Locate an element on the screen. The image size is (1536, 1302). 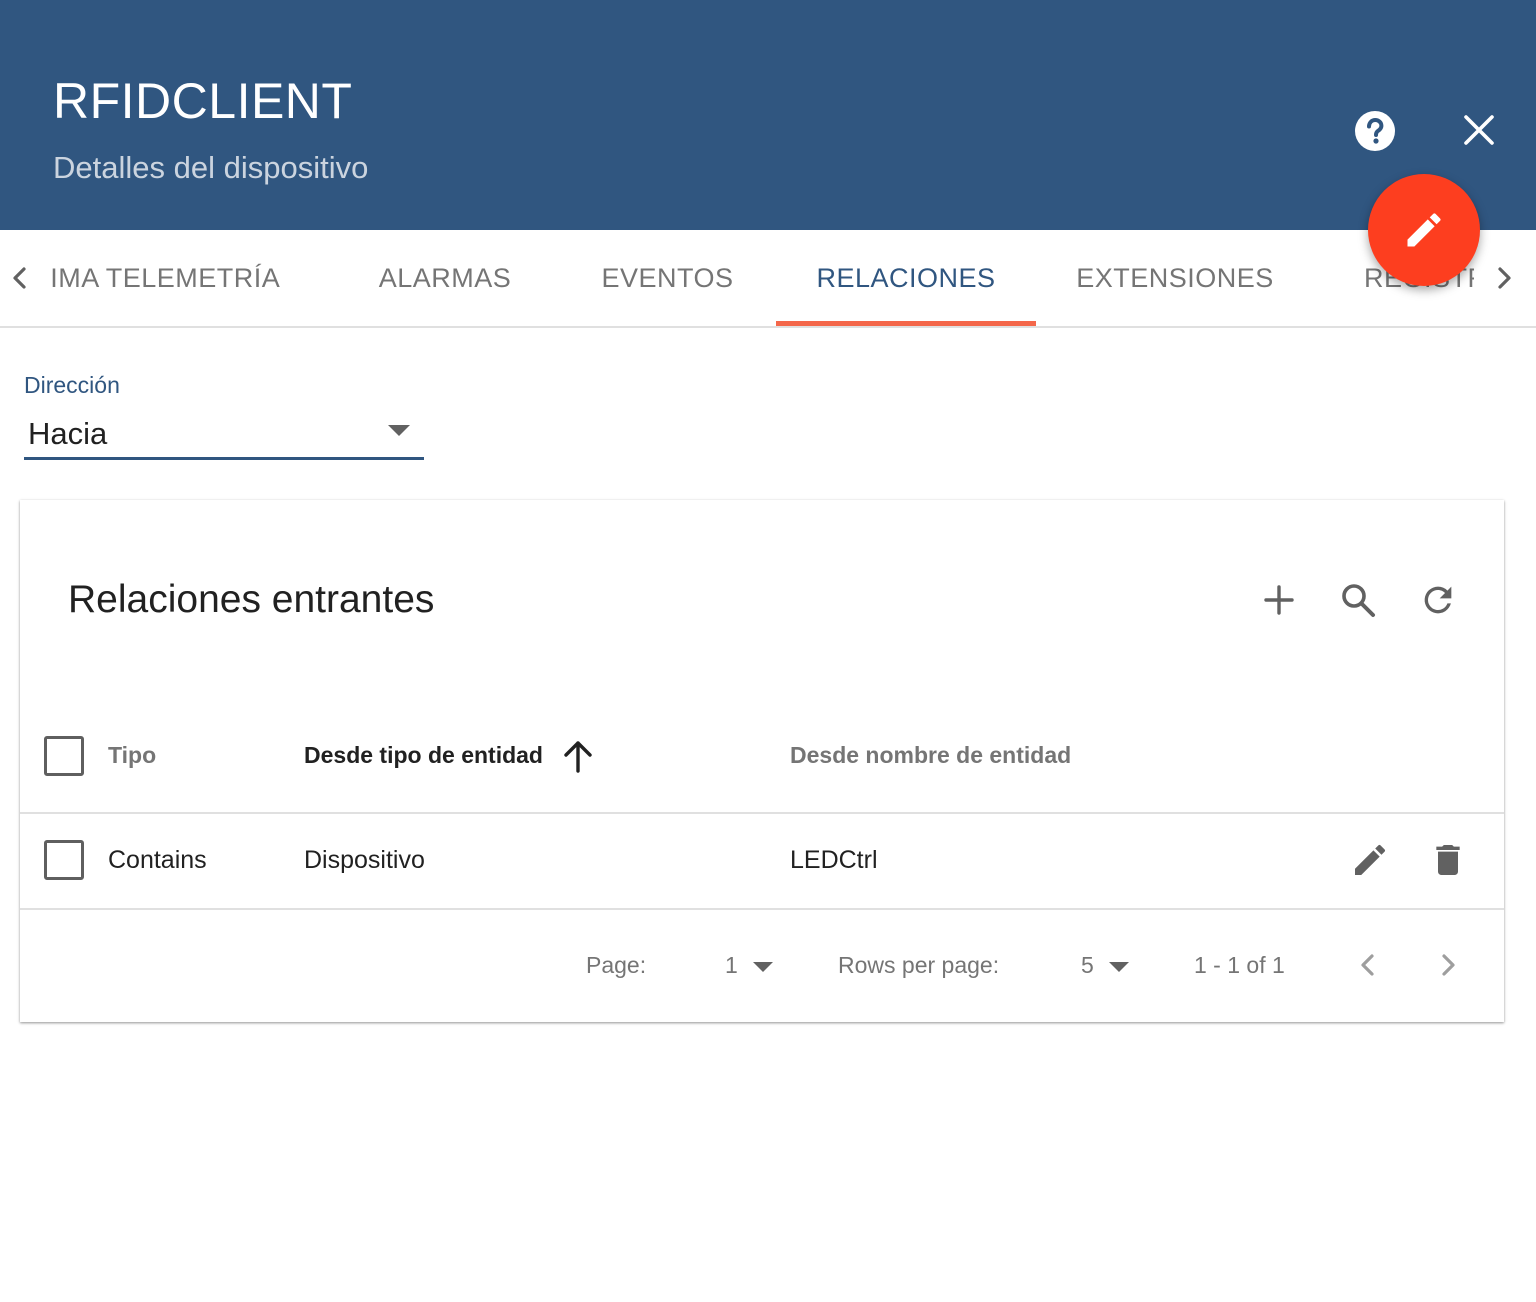
tab-extensions: EXTENSIONES is located at coordinates (1175, 278).